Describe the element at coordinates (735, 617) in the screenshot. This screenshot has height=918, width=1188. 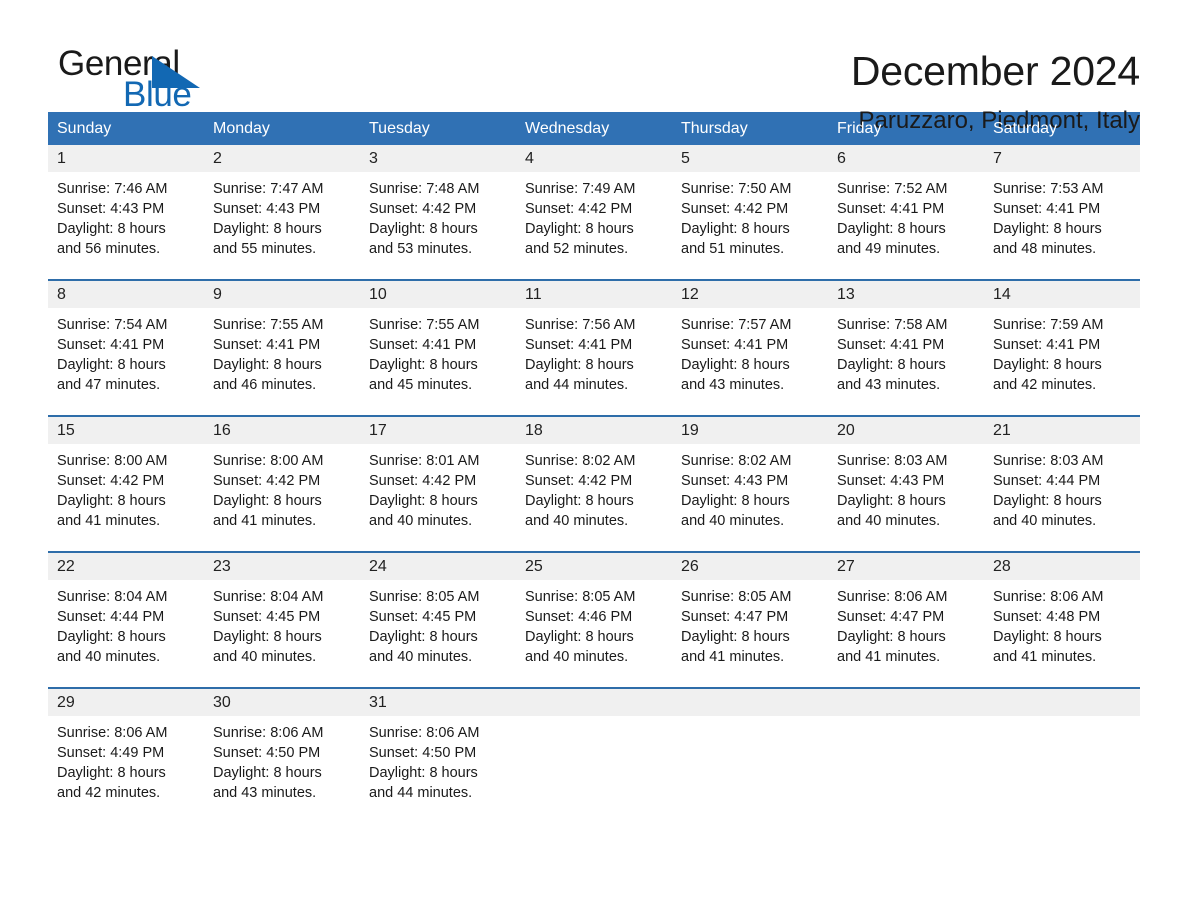
I see `sunset-text: Sunset: 4:47 PM` at that location.